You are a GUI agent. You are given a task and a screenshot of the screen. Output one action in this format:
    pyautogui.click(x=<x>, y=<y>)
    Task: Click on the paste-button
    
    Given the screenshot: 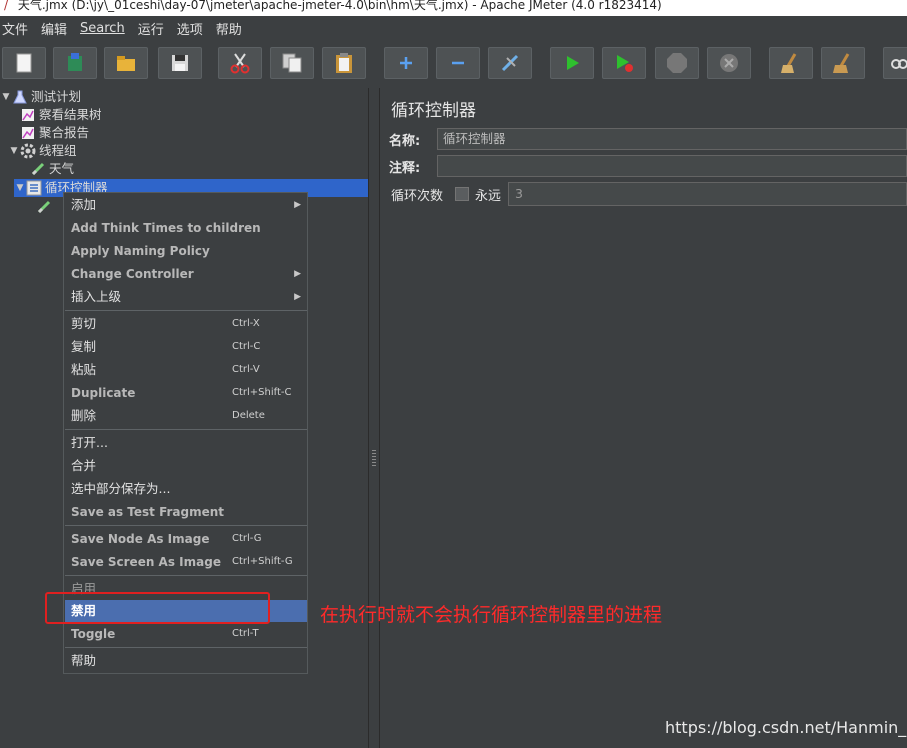 What is the action you would take?
    pyautogui.click(x=344, y=63)
    